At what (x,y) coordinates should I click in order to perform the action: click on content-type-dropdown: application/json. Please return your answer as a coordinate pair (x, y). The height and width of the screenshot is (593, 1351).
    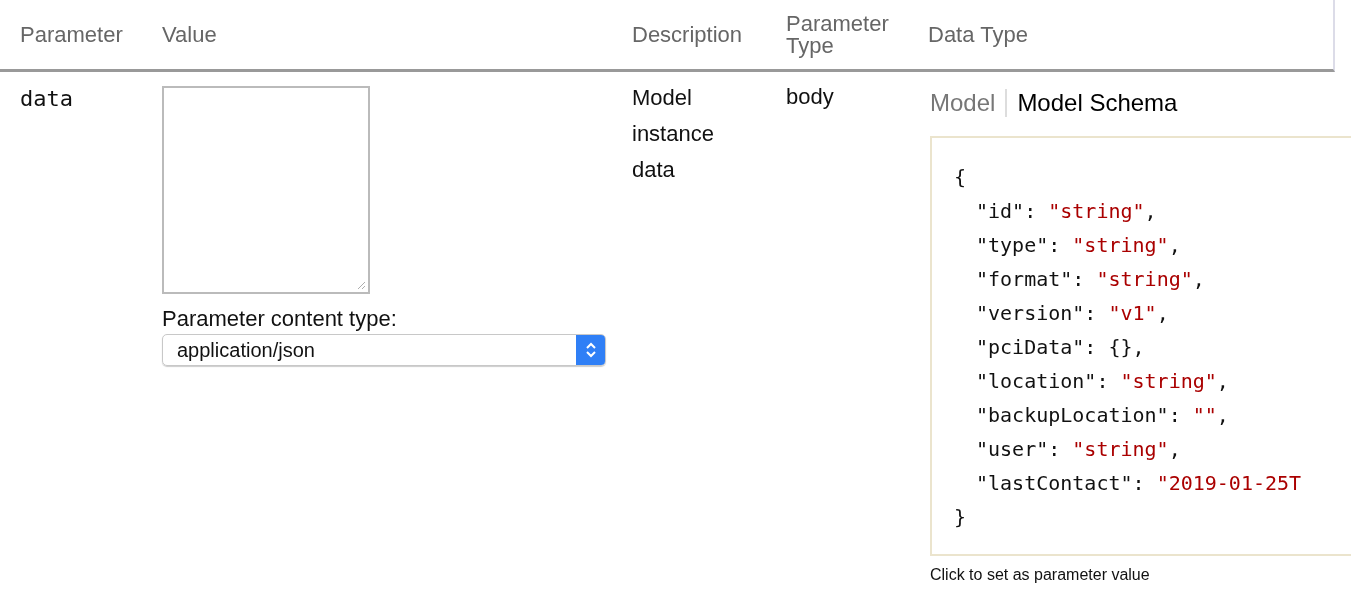
    Looking at the image, I should click on (384, 350).